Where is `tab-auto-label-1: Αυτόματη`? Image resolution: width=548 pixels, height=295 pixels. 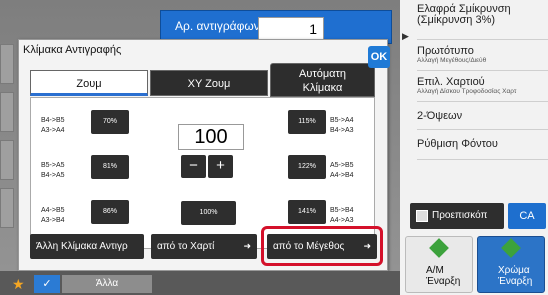
tab-auto-label-1: Αυτόματη is located at coordinates (322, 74).